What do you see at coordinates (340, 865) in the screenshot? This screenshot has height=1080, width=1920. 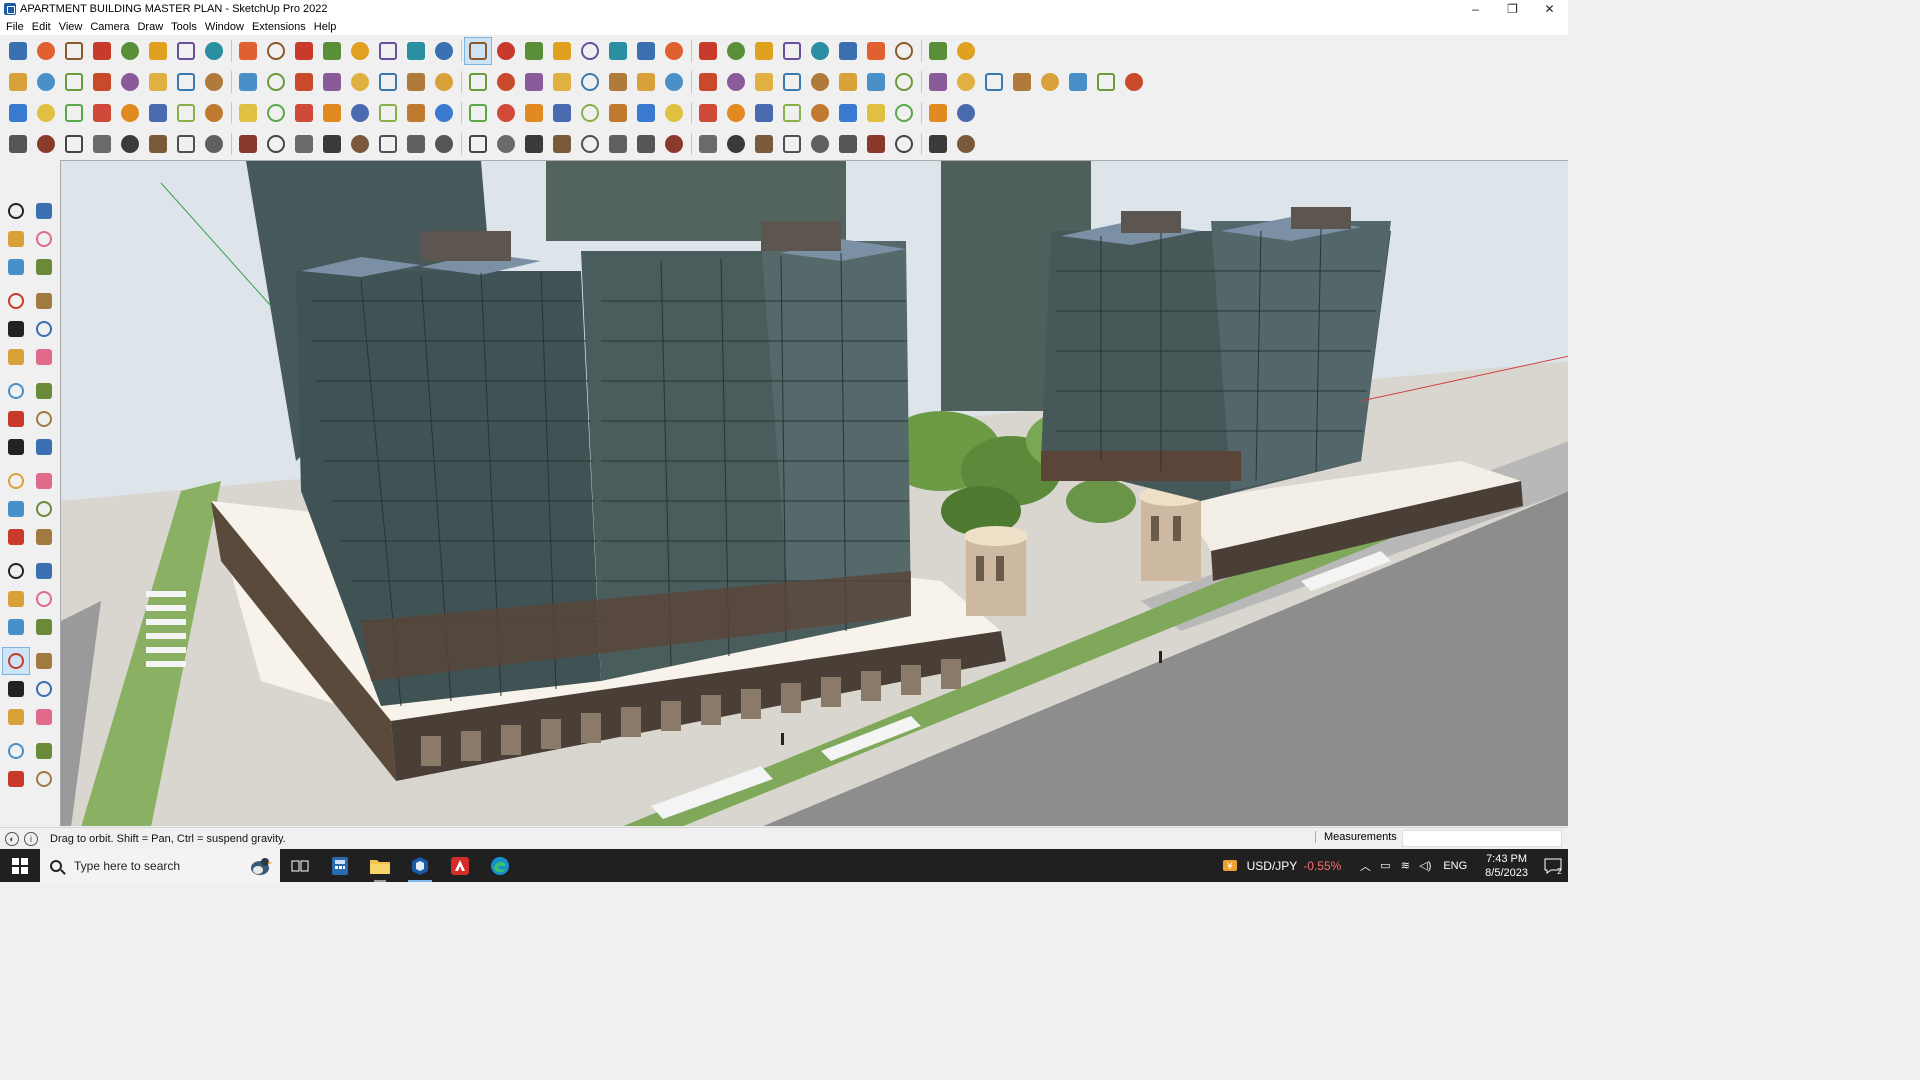 I see `calculator-app` at bounding box center [340, 865].